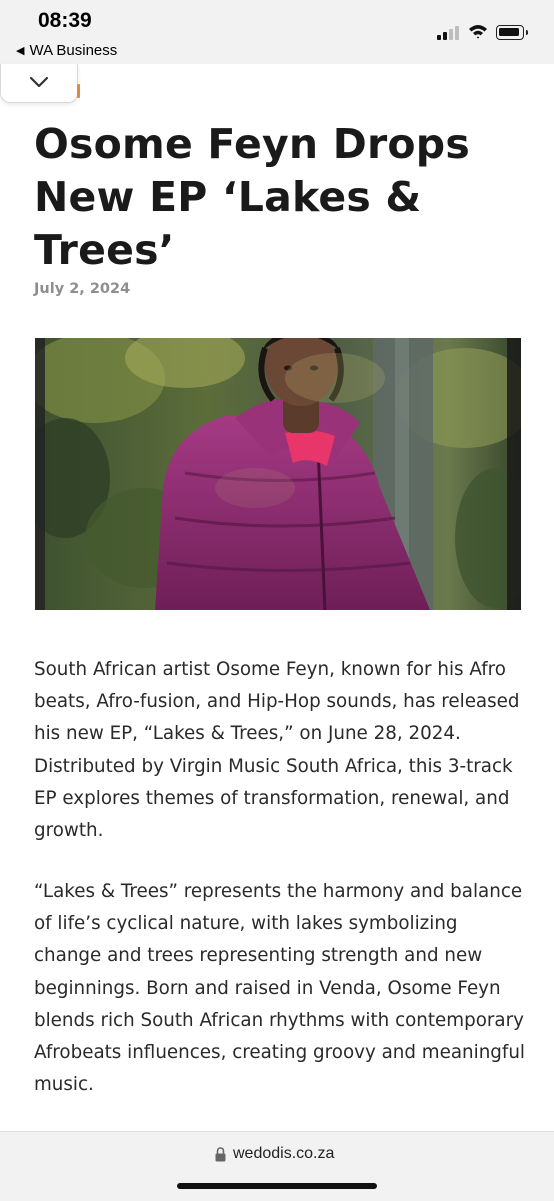 The width and height of the screenshot is (554, 1201). I want to click on back-triangle-icon: ◀, so click(20, 51).